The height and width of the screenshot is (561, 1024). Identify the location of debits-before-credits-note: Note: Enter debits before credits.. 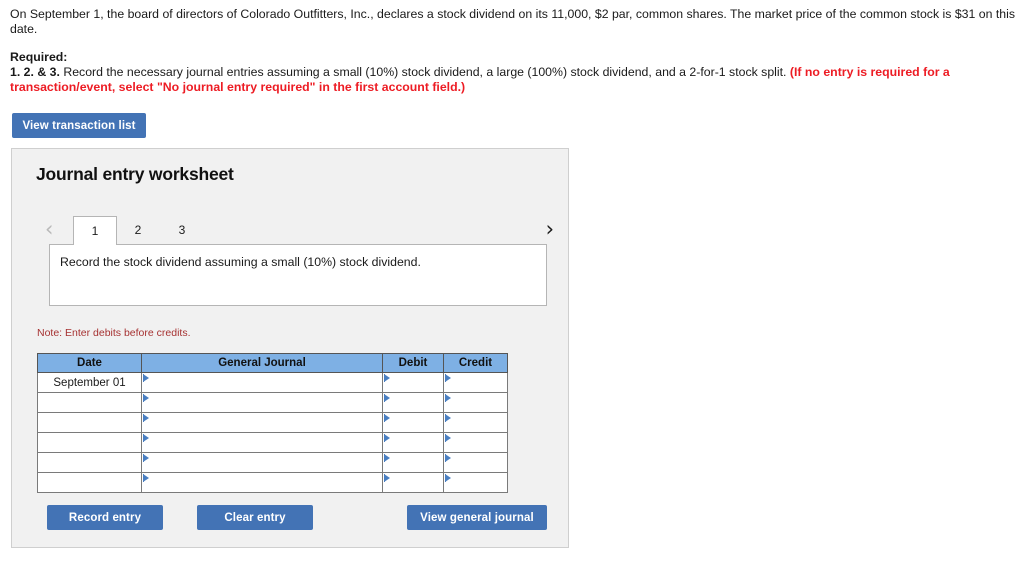
(114, 333).